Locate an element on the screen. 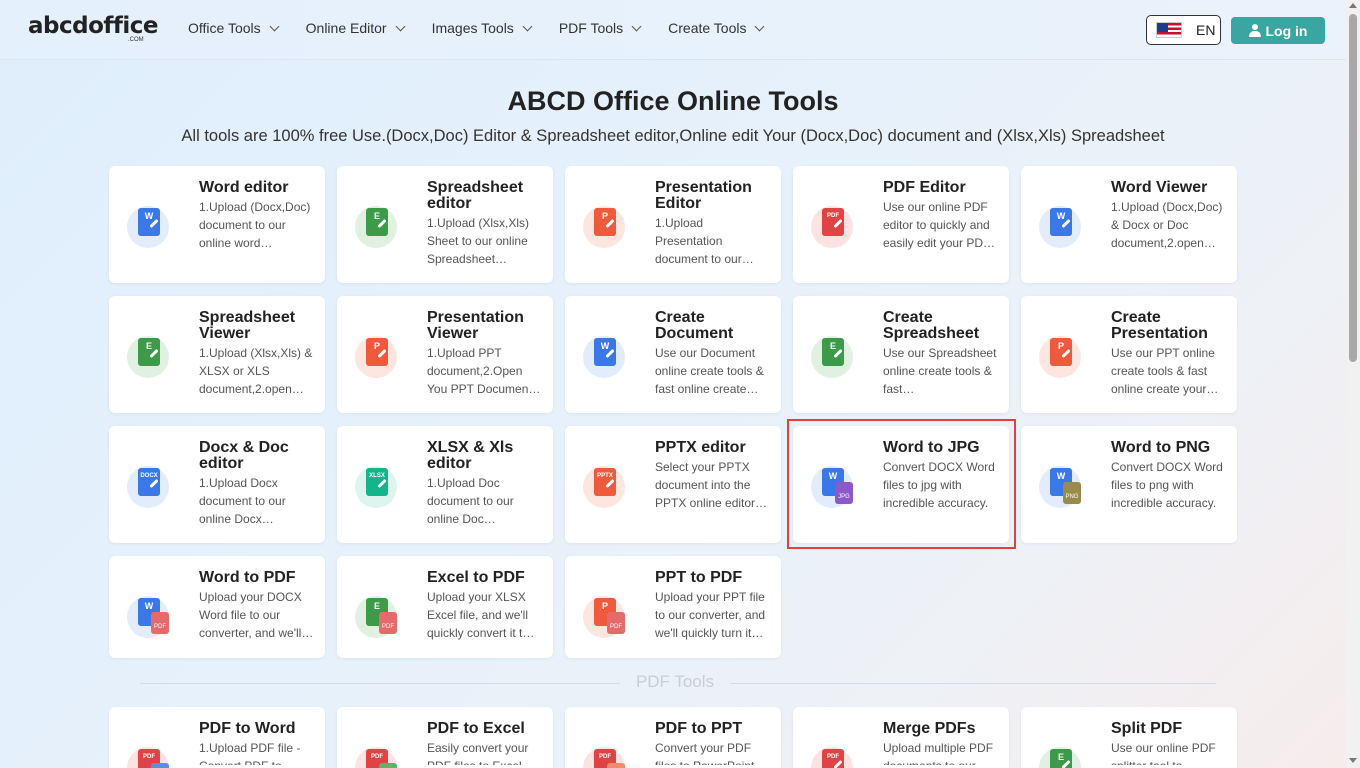  tool-title: Docx & Doc editor is located at coordinates (244, 455).